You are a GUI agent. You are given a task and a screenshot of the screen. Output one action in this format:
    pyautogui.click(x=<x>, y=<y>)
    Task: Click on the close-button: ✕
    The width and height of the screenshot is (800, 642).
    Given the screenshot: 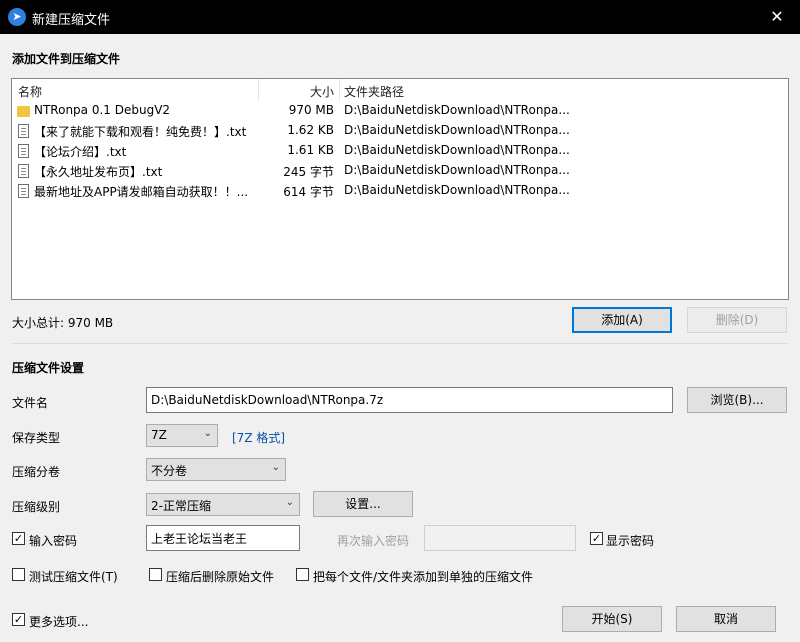 What is the action you would take?
    pyautogui.click(x=777, y=17)
    